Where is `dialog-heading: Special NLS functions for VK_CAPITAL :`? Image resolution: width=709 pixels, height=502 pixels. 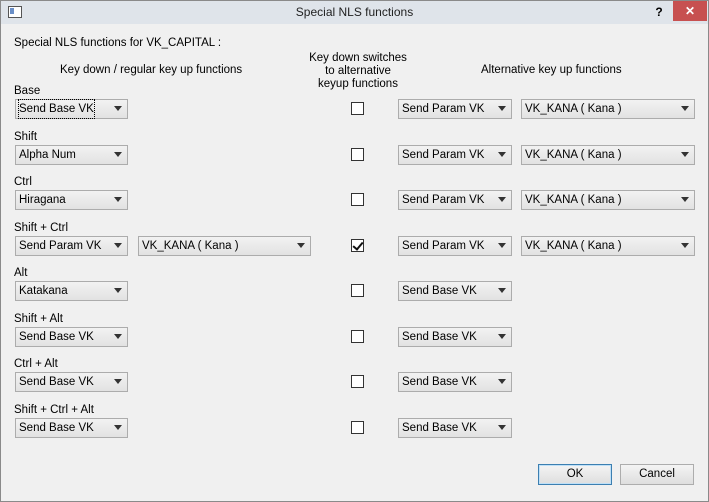 dialog-heading: Special NLS functions for VK_CAPITAL : is located at coordinates (118, 43).